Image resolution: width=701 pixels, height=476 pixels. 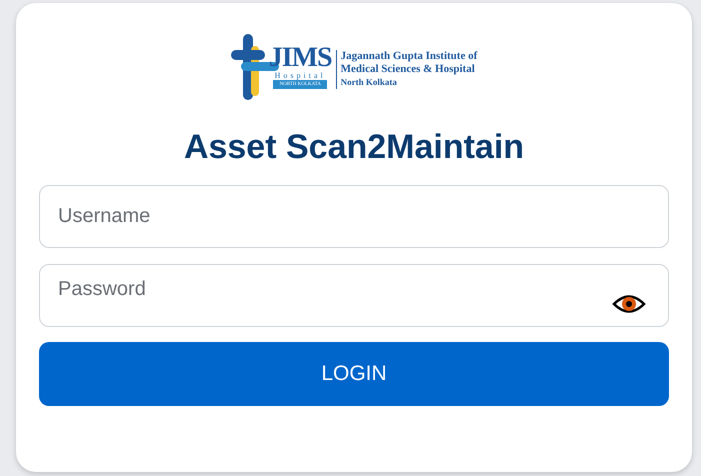 What do you see at coordinates (629, 304) in the screenshot?
I see `eye-icon` at bounding box center [629, 304].